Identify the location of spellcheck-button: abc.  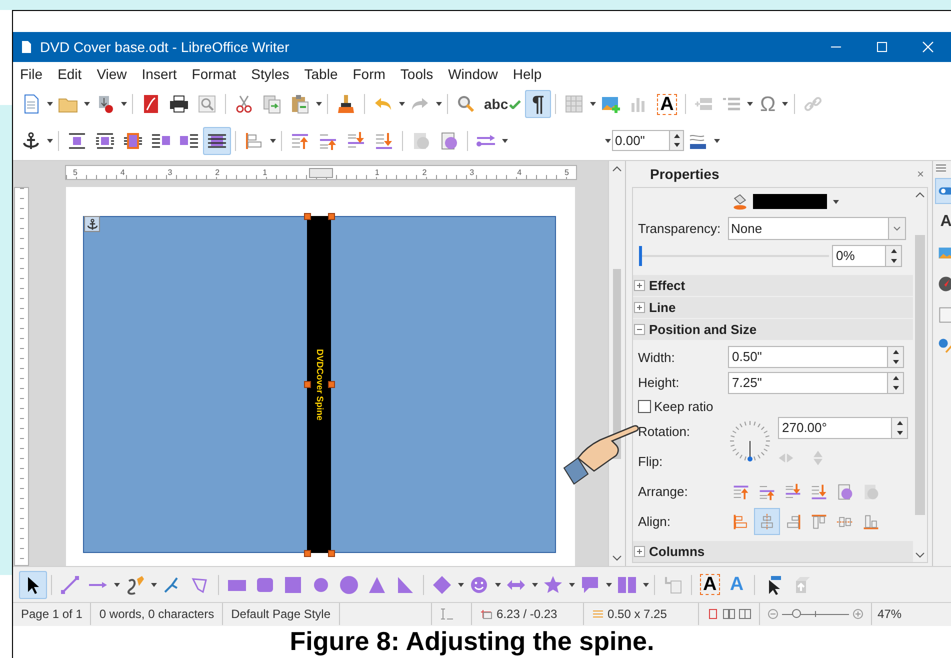
(503, 104).